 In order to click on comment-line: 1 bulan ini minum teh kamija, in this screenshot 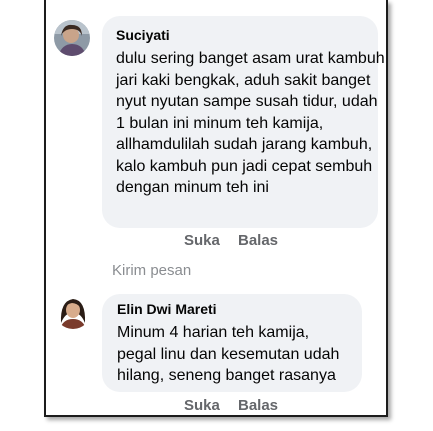, I will do `click(220, 123)`.